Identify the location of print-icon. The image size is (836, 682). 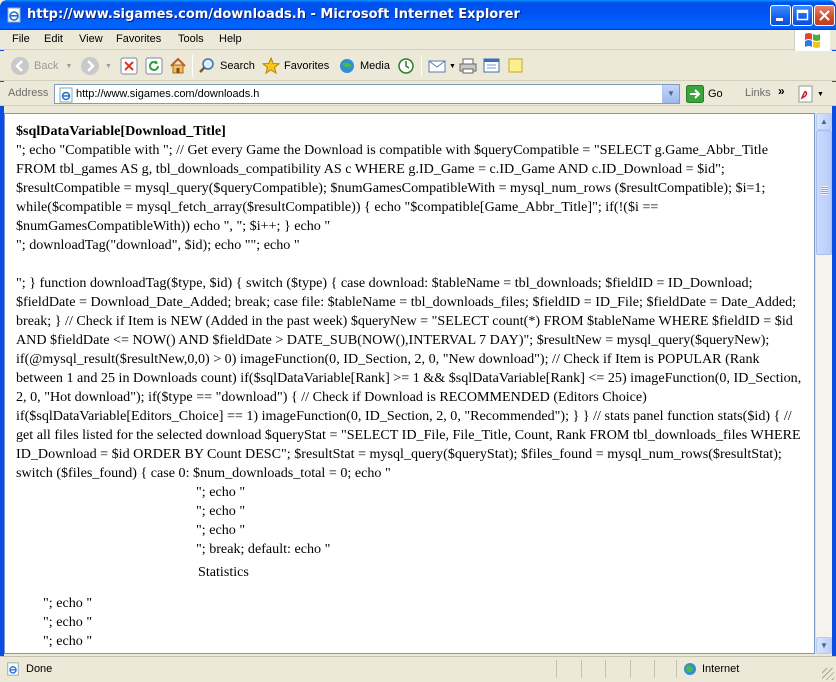
(468, 66).